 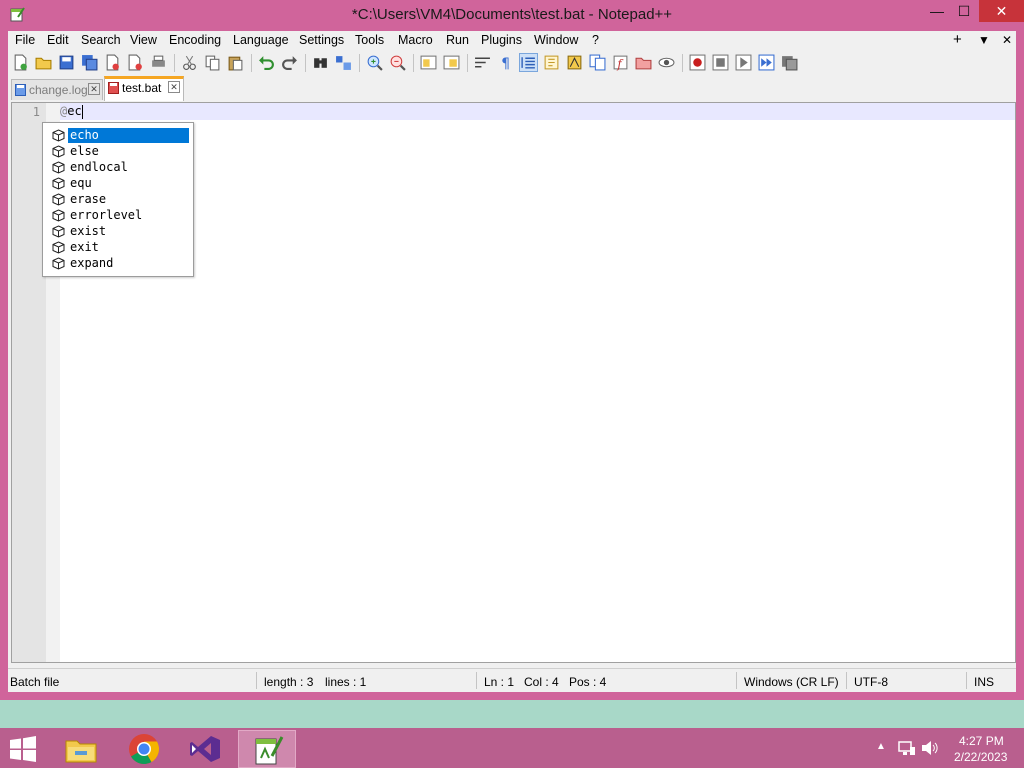 What do you see at coordinates (66, 62) in the screenshot?
I see `save-icon` at bounding box center [66, 62].